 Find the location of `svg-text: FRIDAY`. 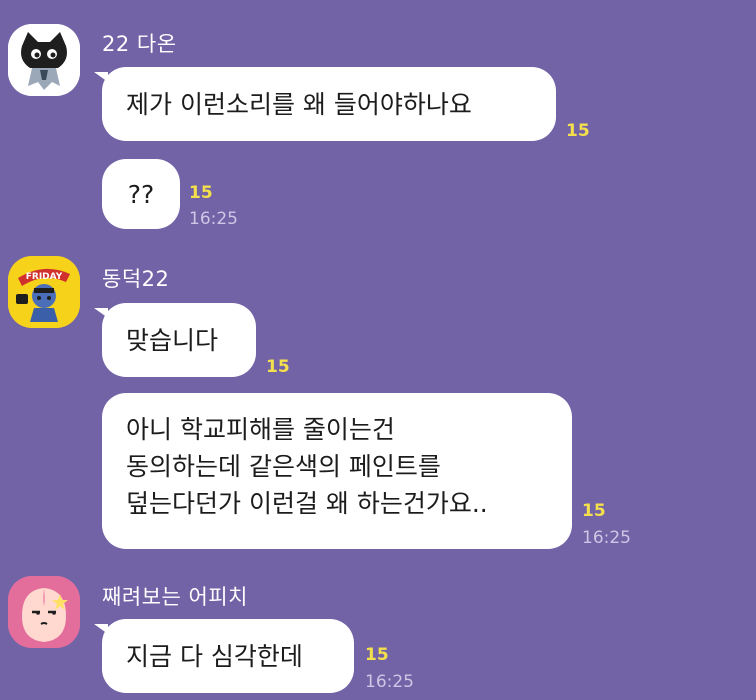

svg-text: FRIDAY is located at coordinates (44, 277).